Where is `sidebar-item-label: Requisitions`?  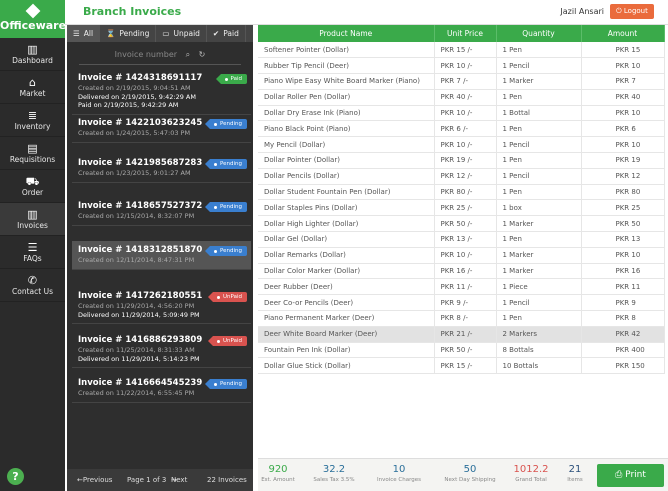 sidebar-item-label: Requisitions is located at coordinates (32, 159).